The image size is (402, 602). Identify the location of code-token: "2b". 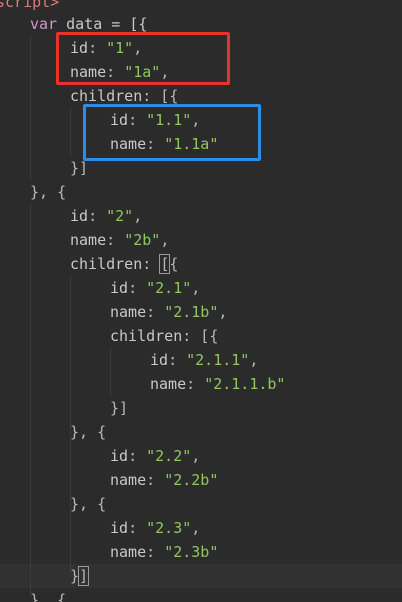
(142, 240).